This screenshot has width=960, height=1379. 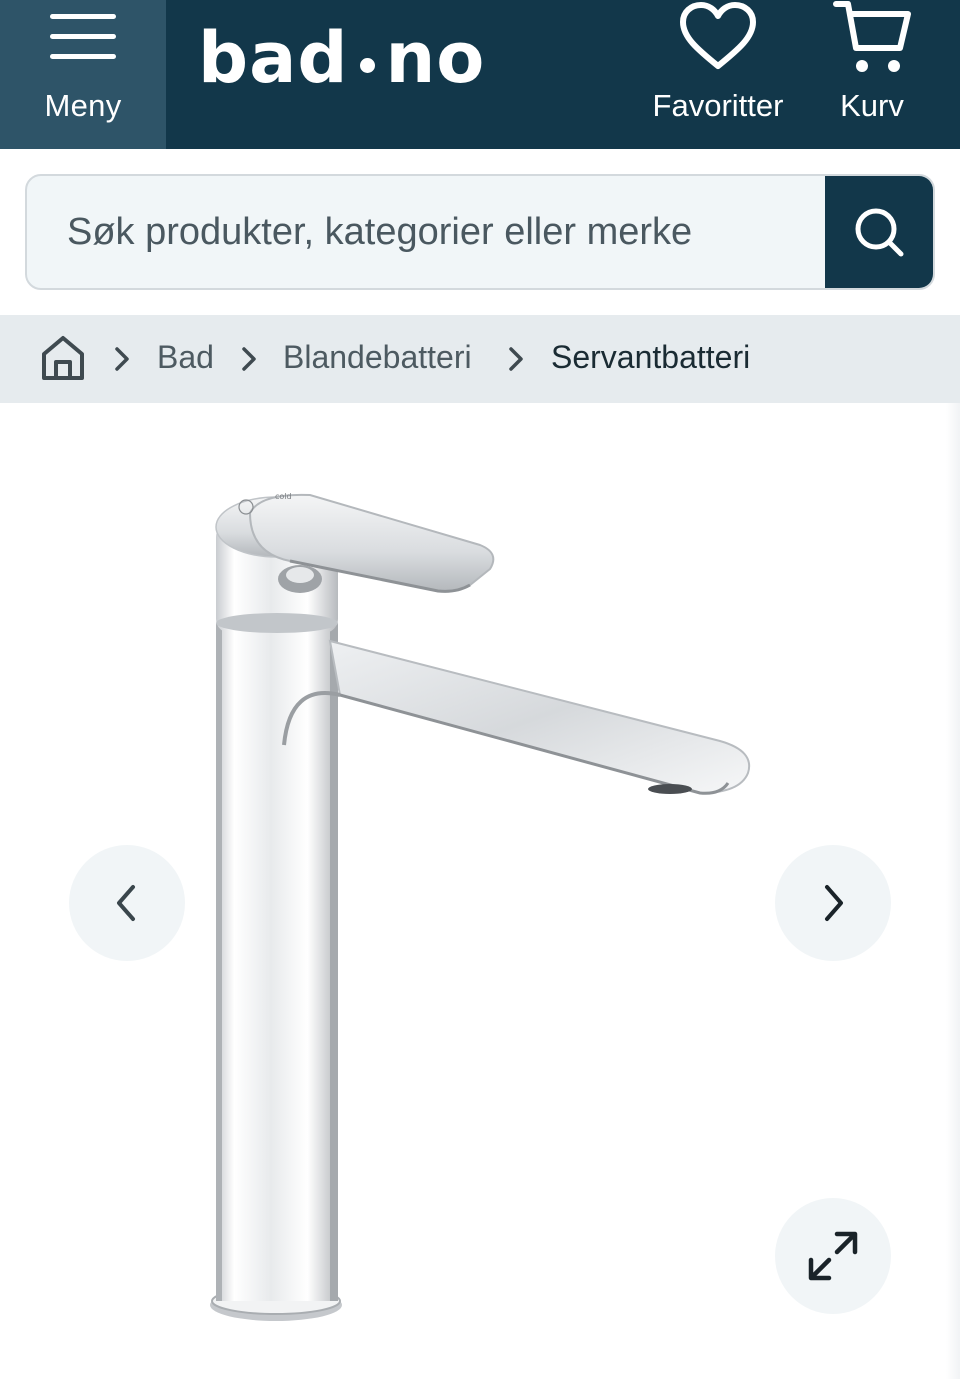 I want to click on cart-label: Kurv, so click(x=872, y=105).